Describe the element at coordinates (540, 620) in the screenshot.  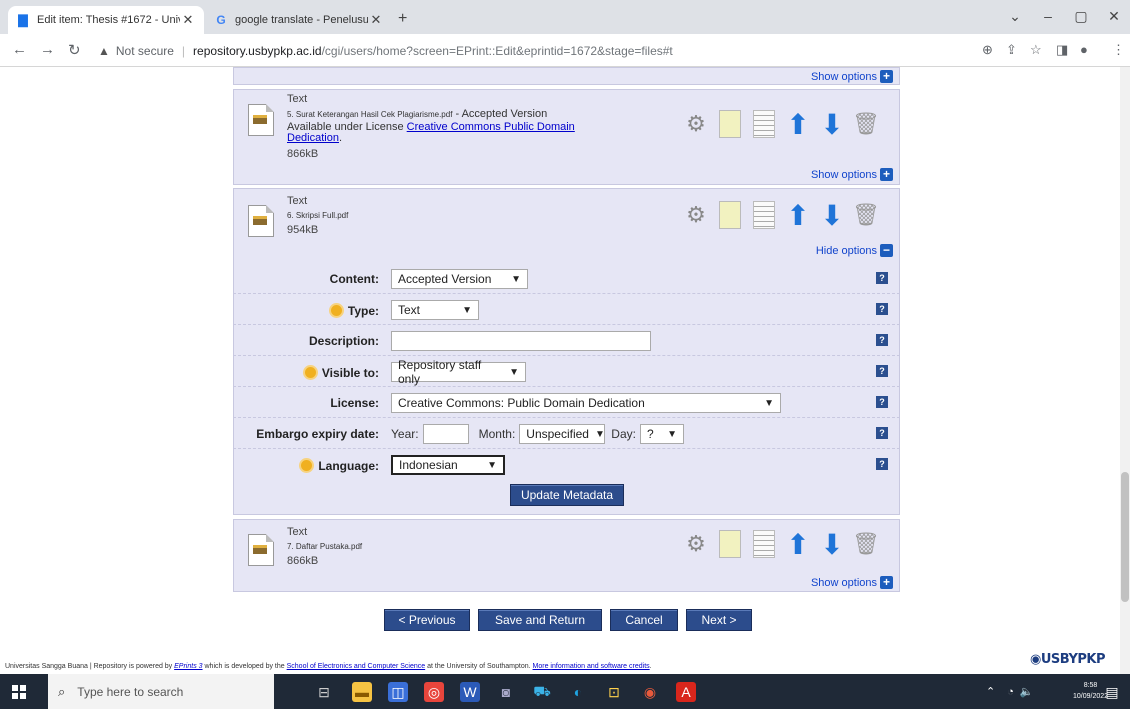
I see `save-and-return-button: Save and Return` at that location.